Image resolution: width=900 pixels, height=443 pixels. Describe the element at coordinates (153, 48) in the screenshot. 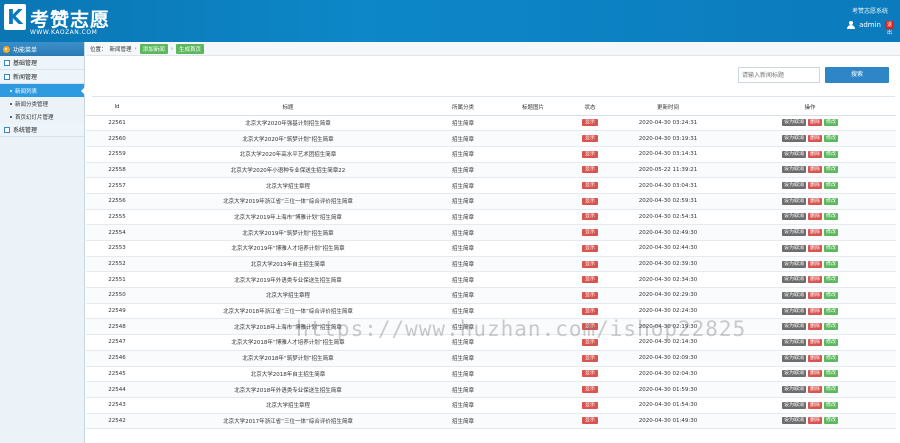

I see `add-news-button: 添加新闻` at that location.